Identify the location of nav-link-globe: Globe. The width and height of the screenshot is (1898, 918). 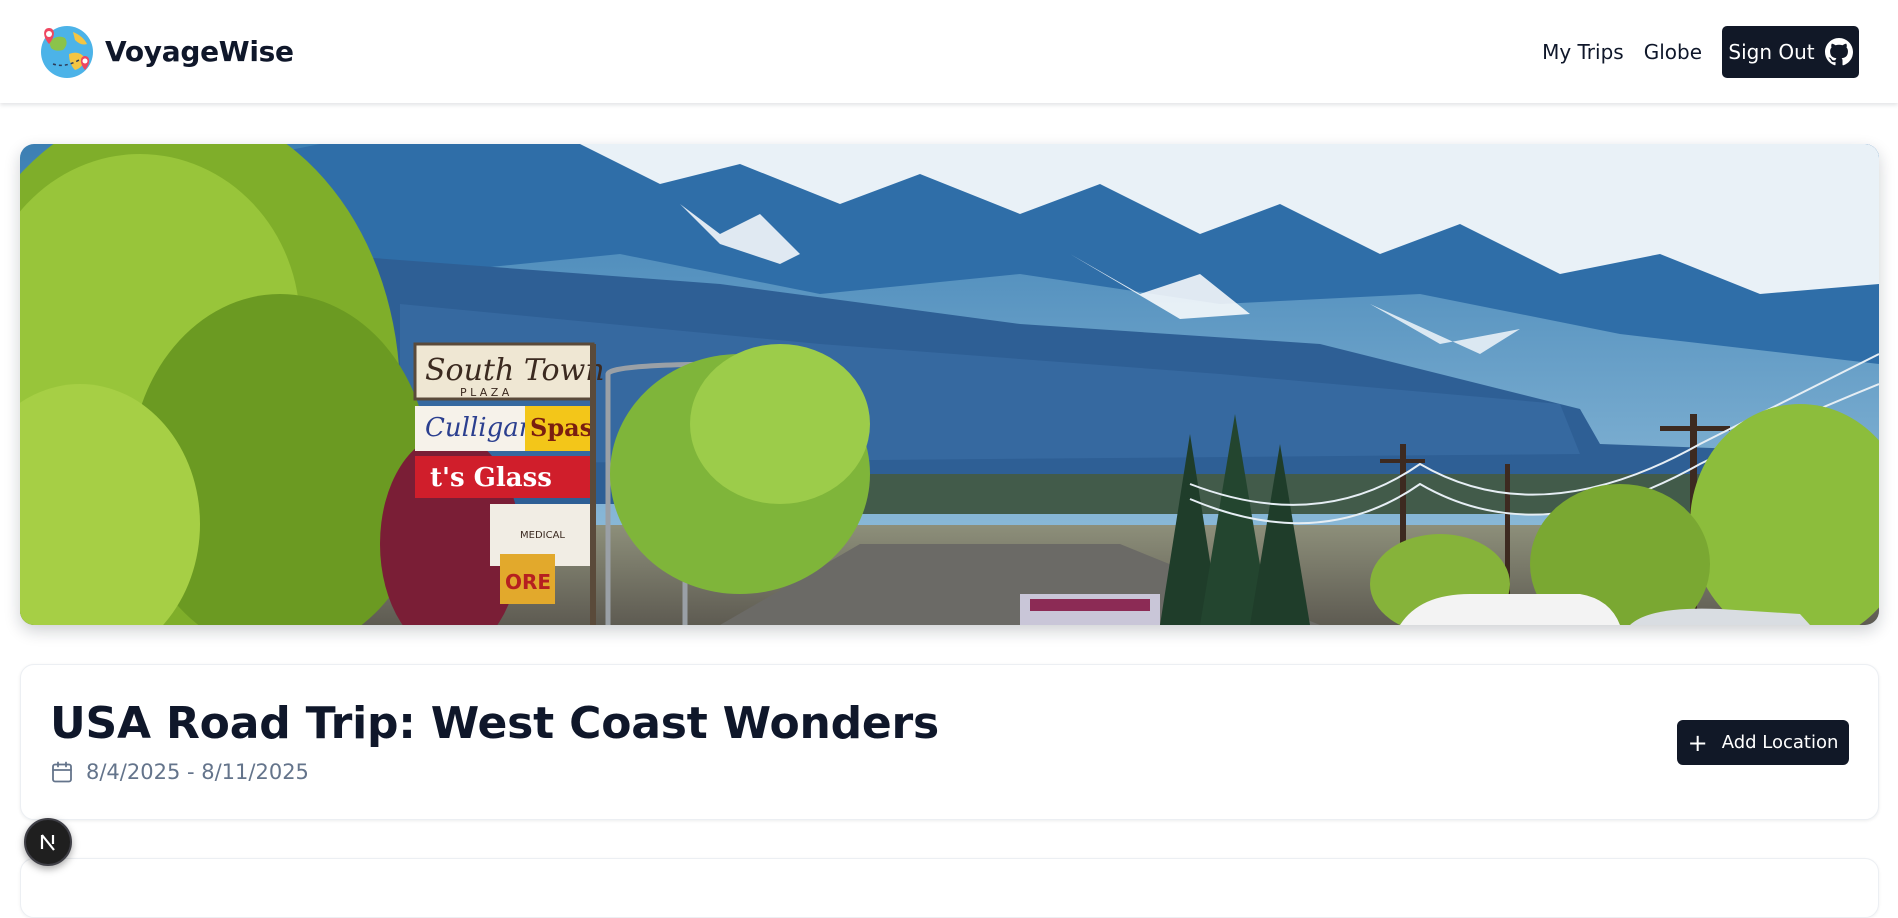
(1673, 52).